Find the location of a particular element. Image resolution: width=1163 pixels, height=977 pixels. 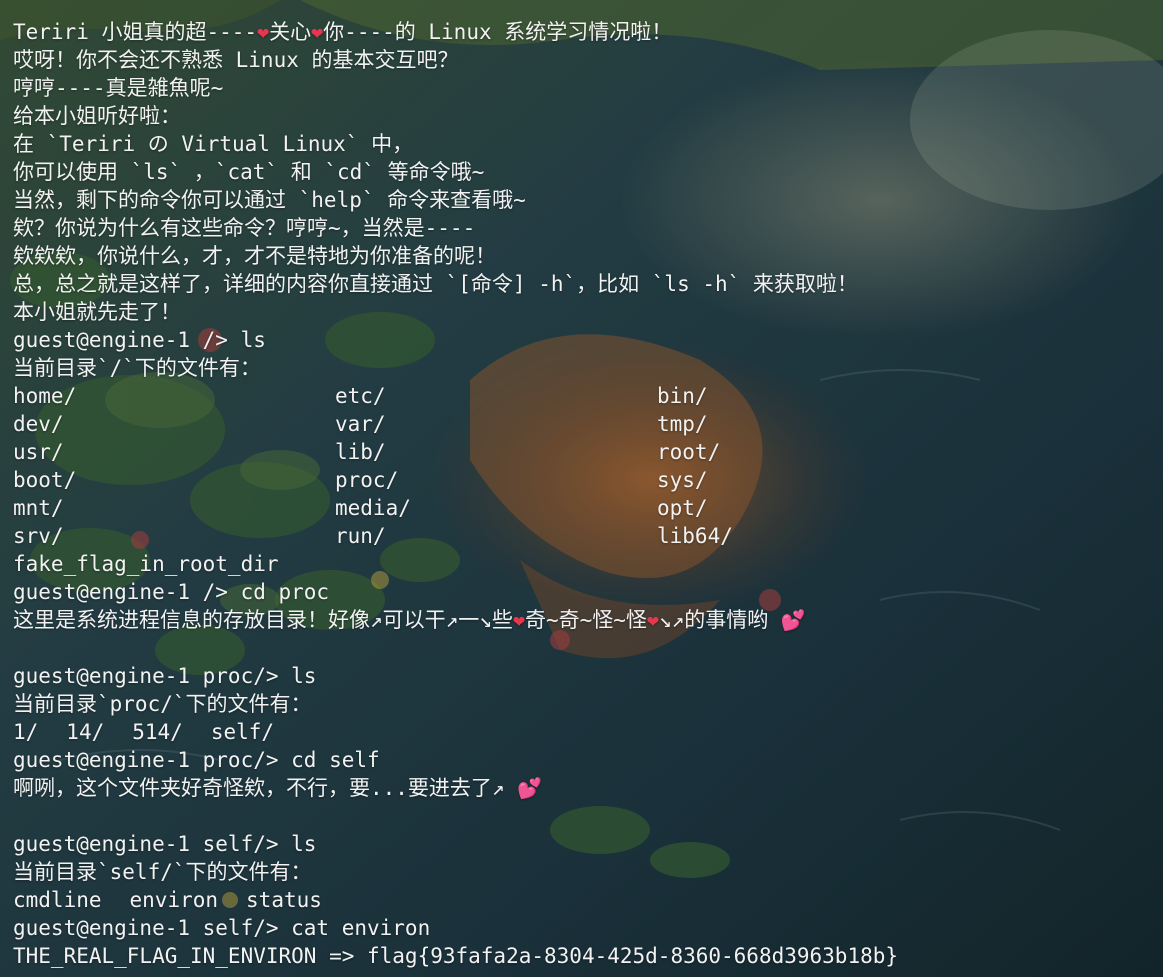

command-prompt: guest@engine-1 proc/> cd self is located at coordinates (196, 760).